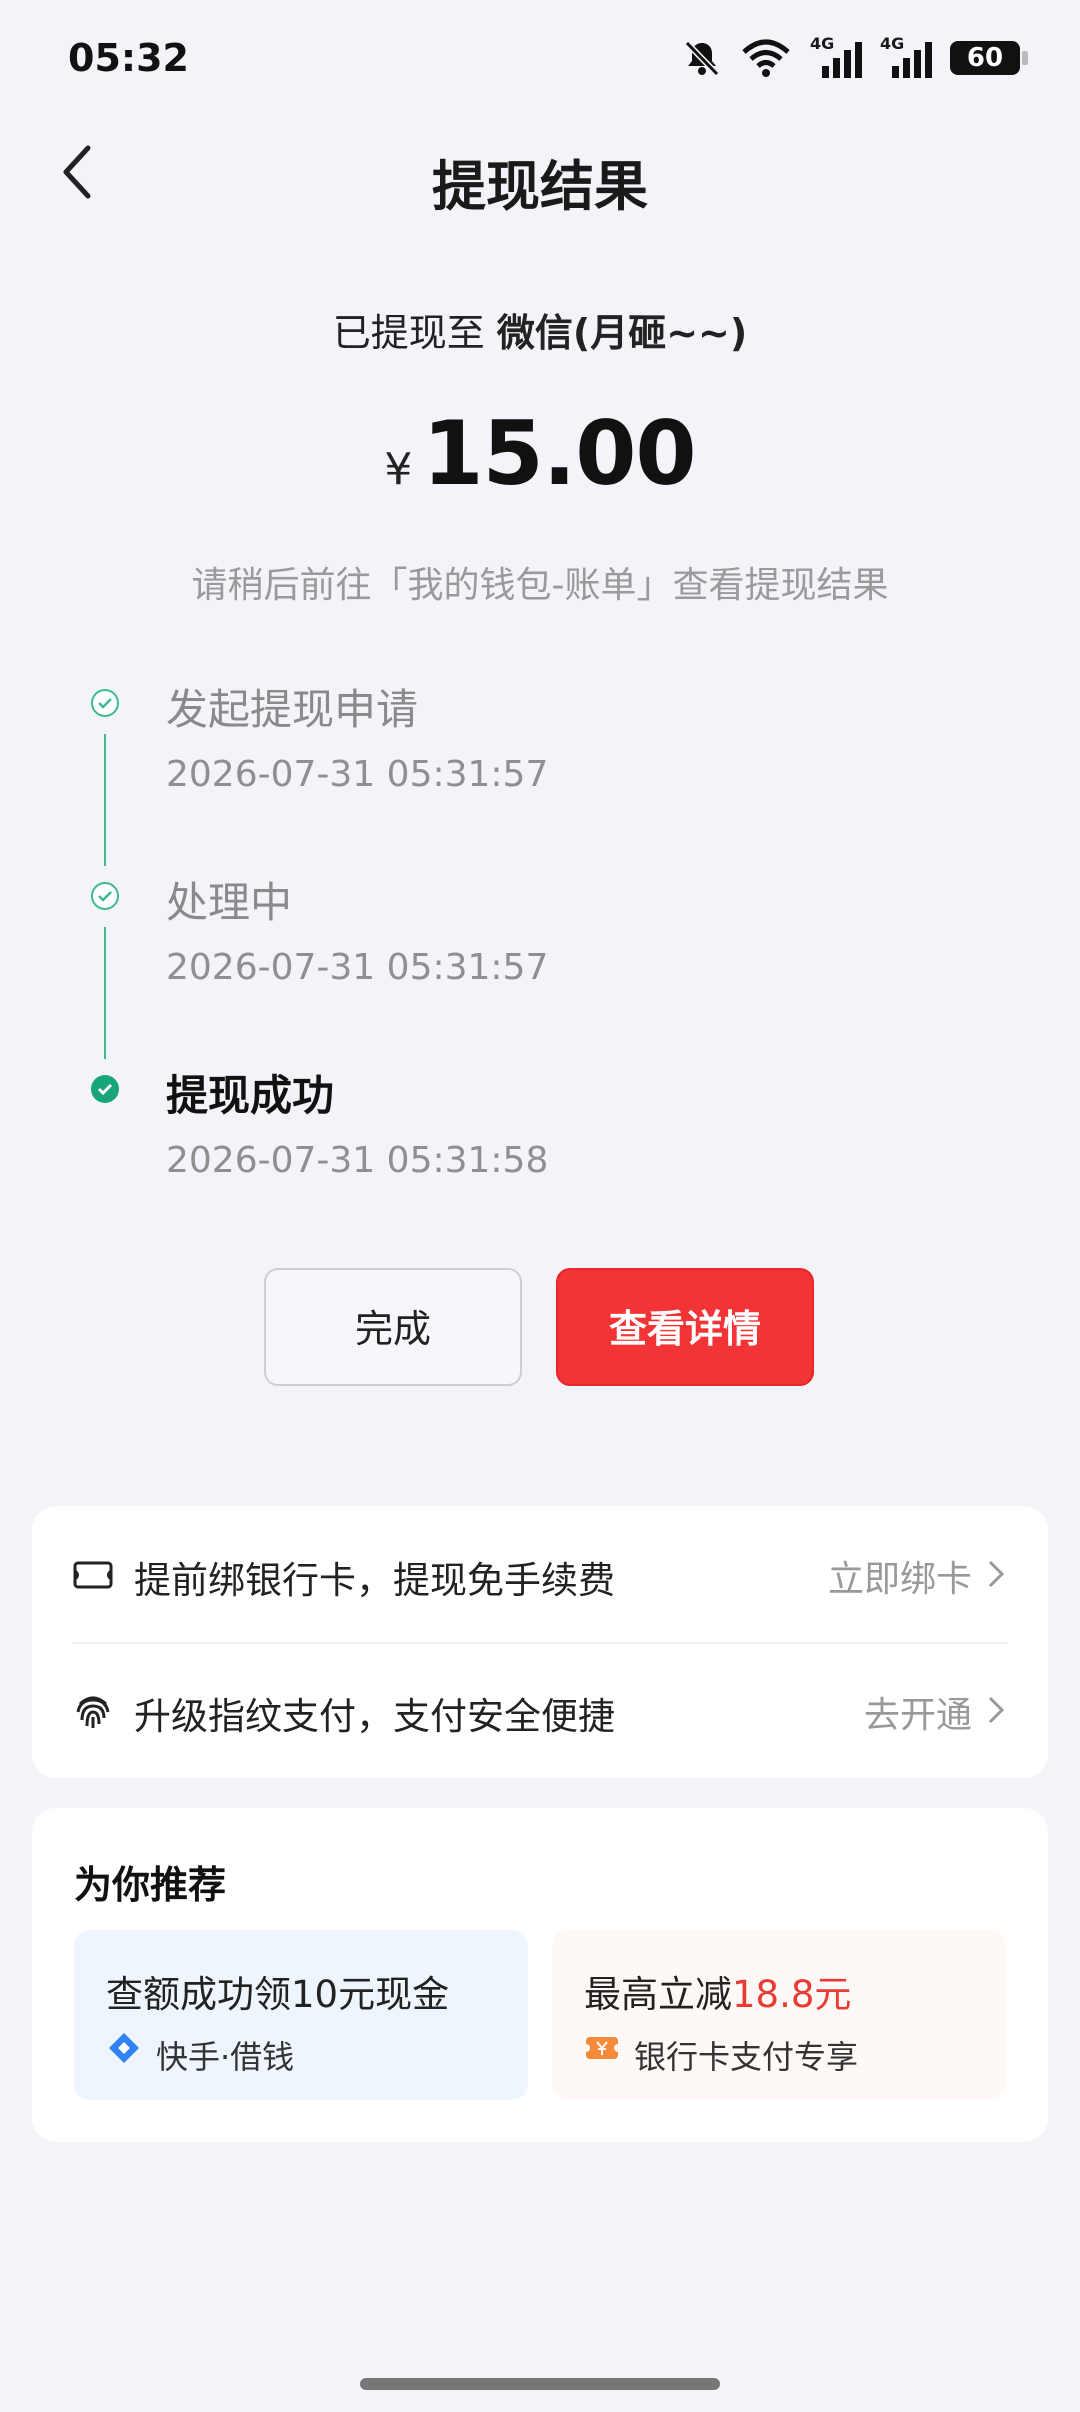 This screenshot has width=1080, height=2412. I want to click on nav-header: 提现结果, so click(540, 175).